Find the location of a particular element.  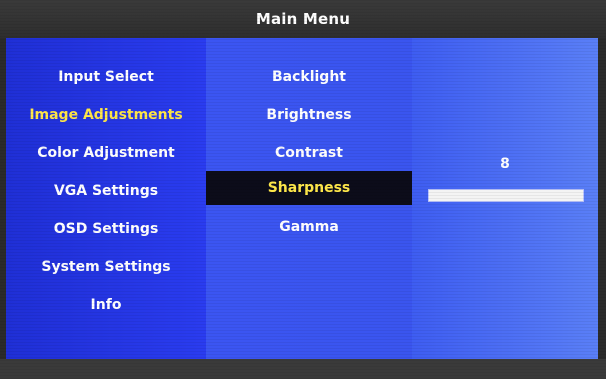

main-menu-item-system-settings: System Settings is located at coordinates (106, 267).